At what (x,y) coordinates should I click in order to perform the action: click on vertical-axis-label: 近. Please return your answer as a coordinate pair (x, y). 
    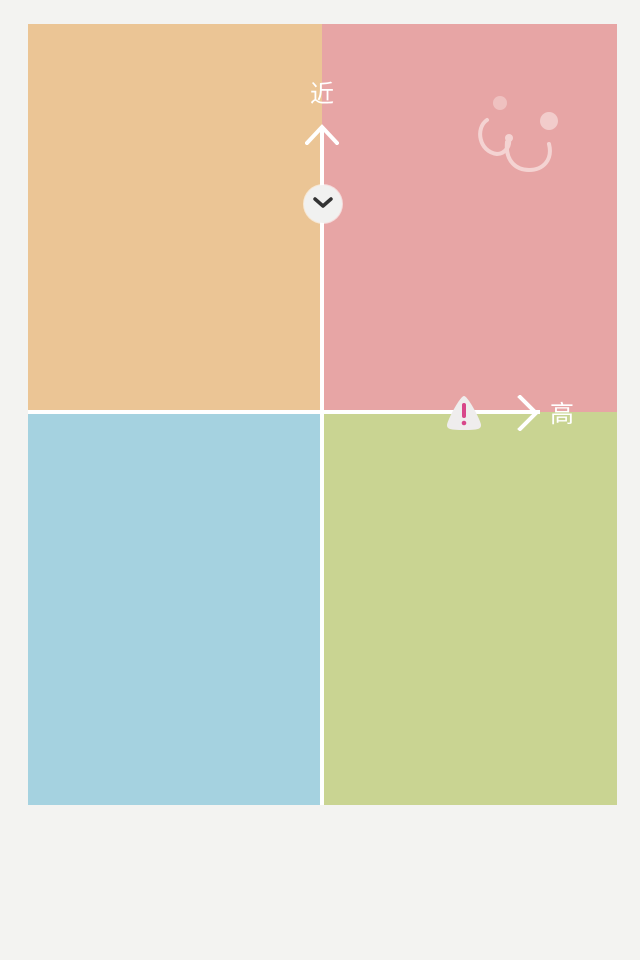
    Looking at the image, I should click on (322, 94).